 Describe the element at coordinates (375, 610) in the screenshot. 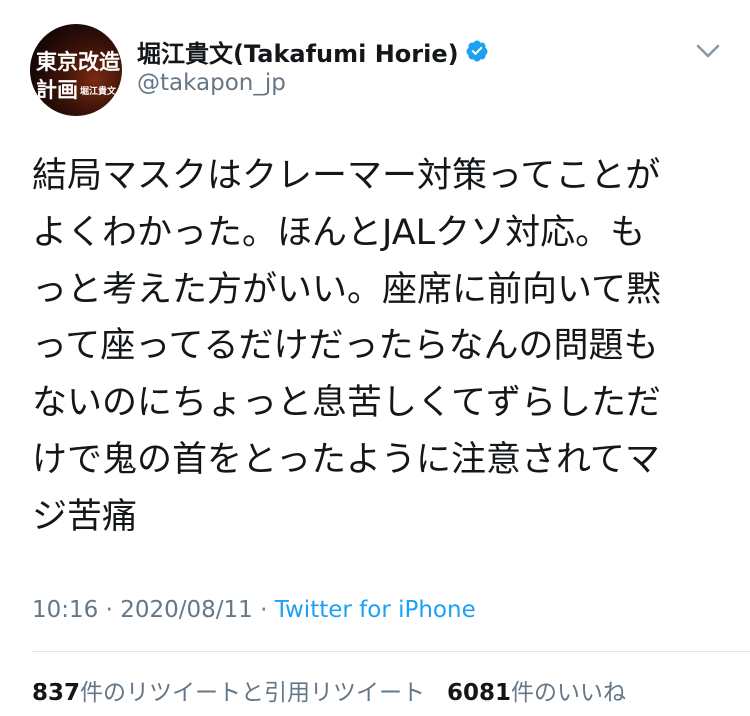

I see `tweet-source-link: Twitter for iPhone` at that location.